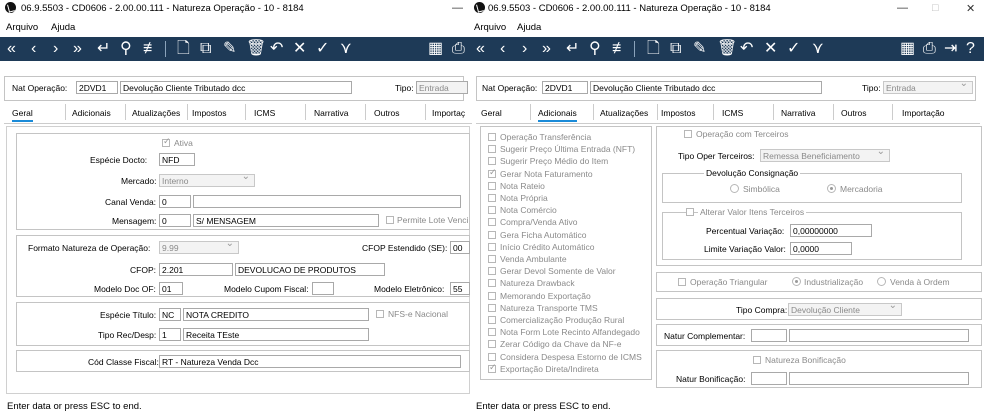 The image size is (984, 412). I want to click on exit-icon: ⇥, so click(950, 49).